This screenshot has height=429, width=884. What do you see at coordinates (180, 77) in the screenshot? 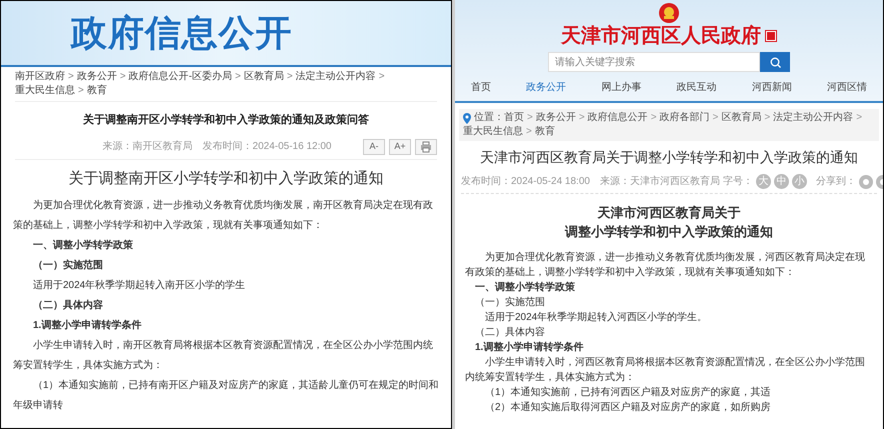
I see `breadcrumb-link: 政府信息公开-区委办局` at bounding box center [180, 77].